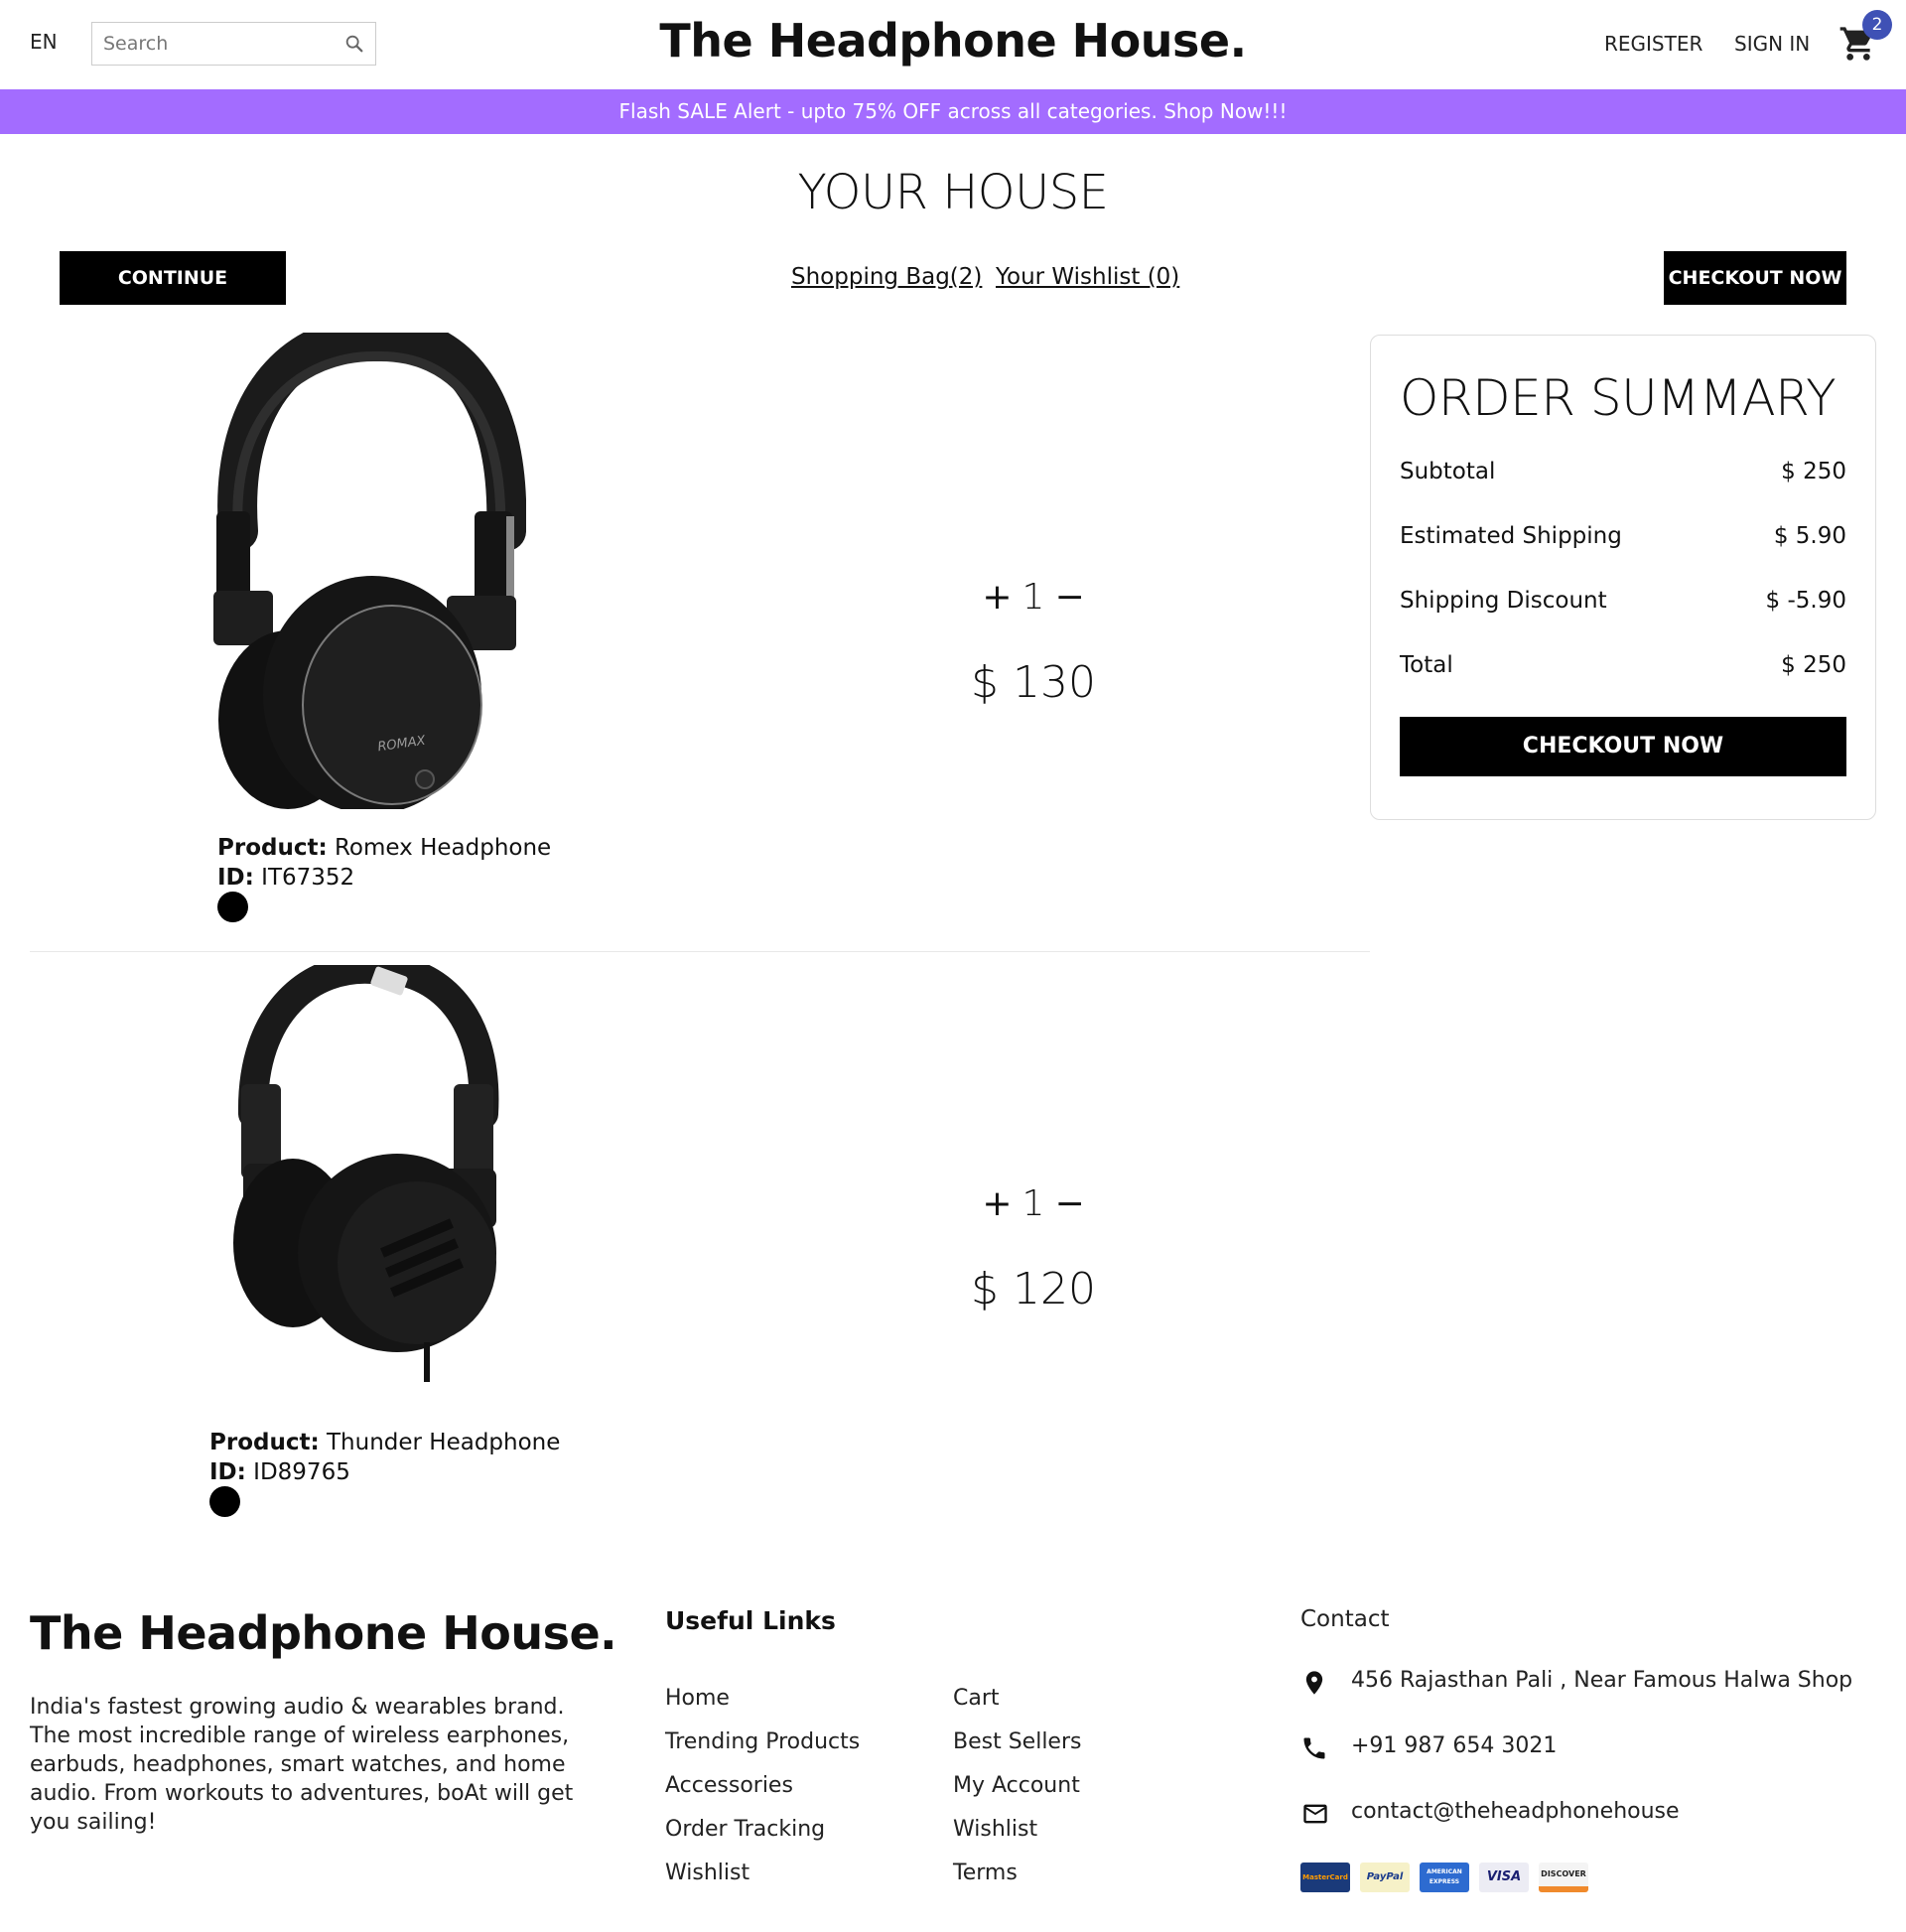 This screenshot has width=1906, height=1932. I want to click on page-title: YOUR HOUSE, so click(953, 193).